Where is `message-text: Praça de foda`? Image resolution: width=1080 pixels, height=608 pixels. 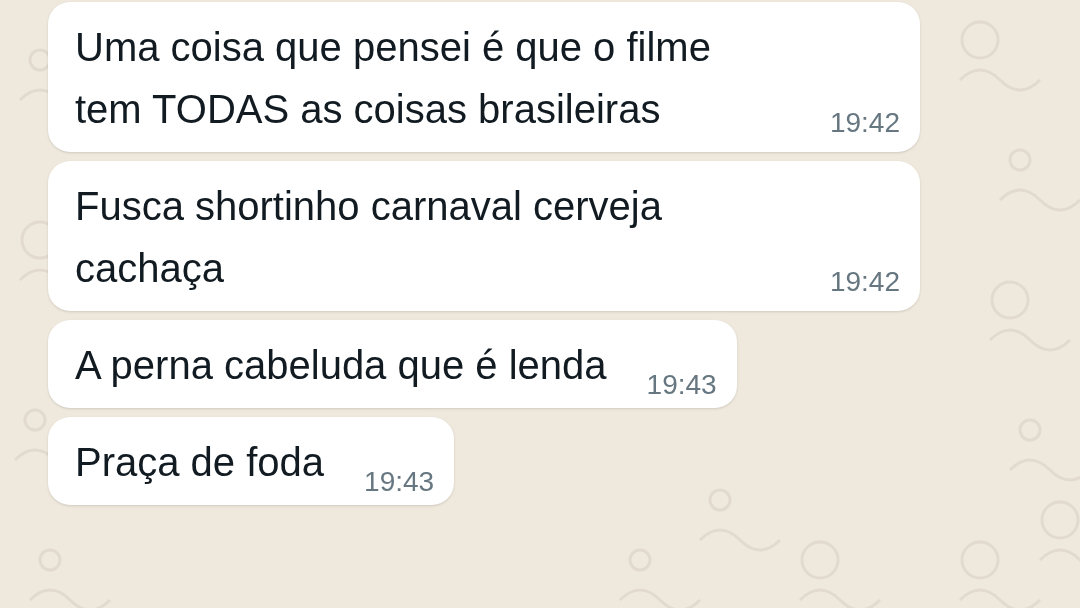
message-text: Praça de foda is located at coordinates (200, 462).